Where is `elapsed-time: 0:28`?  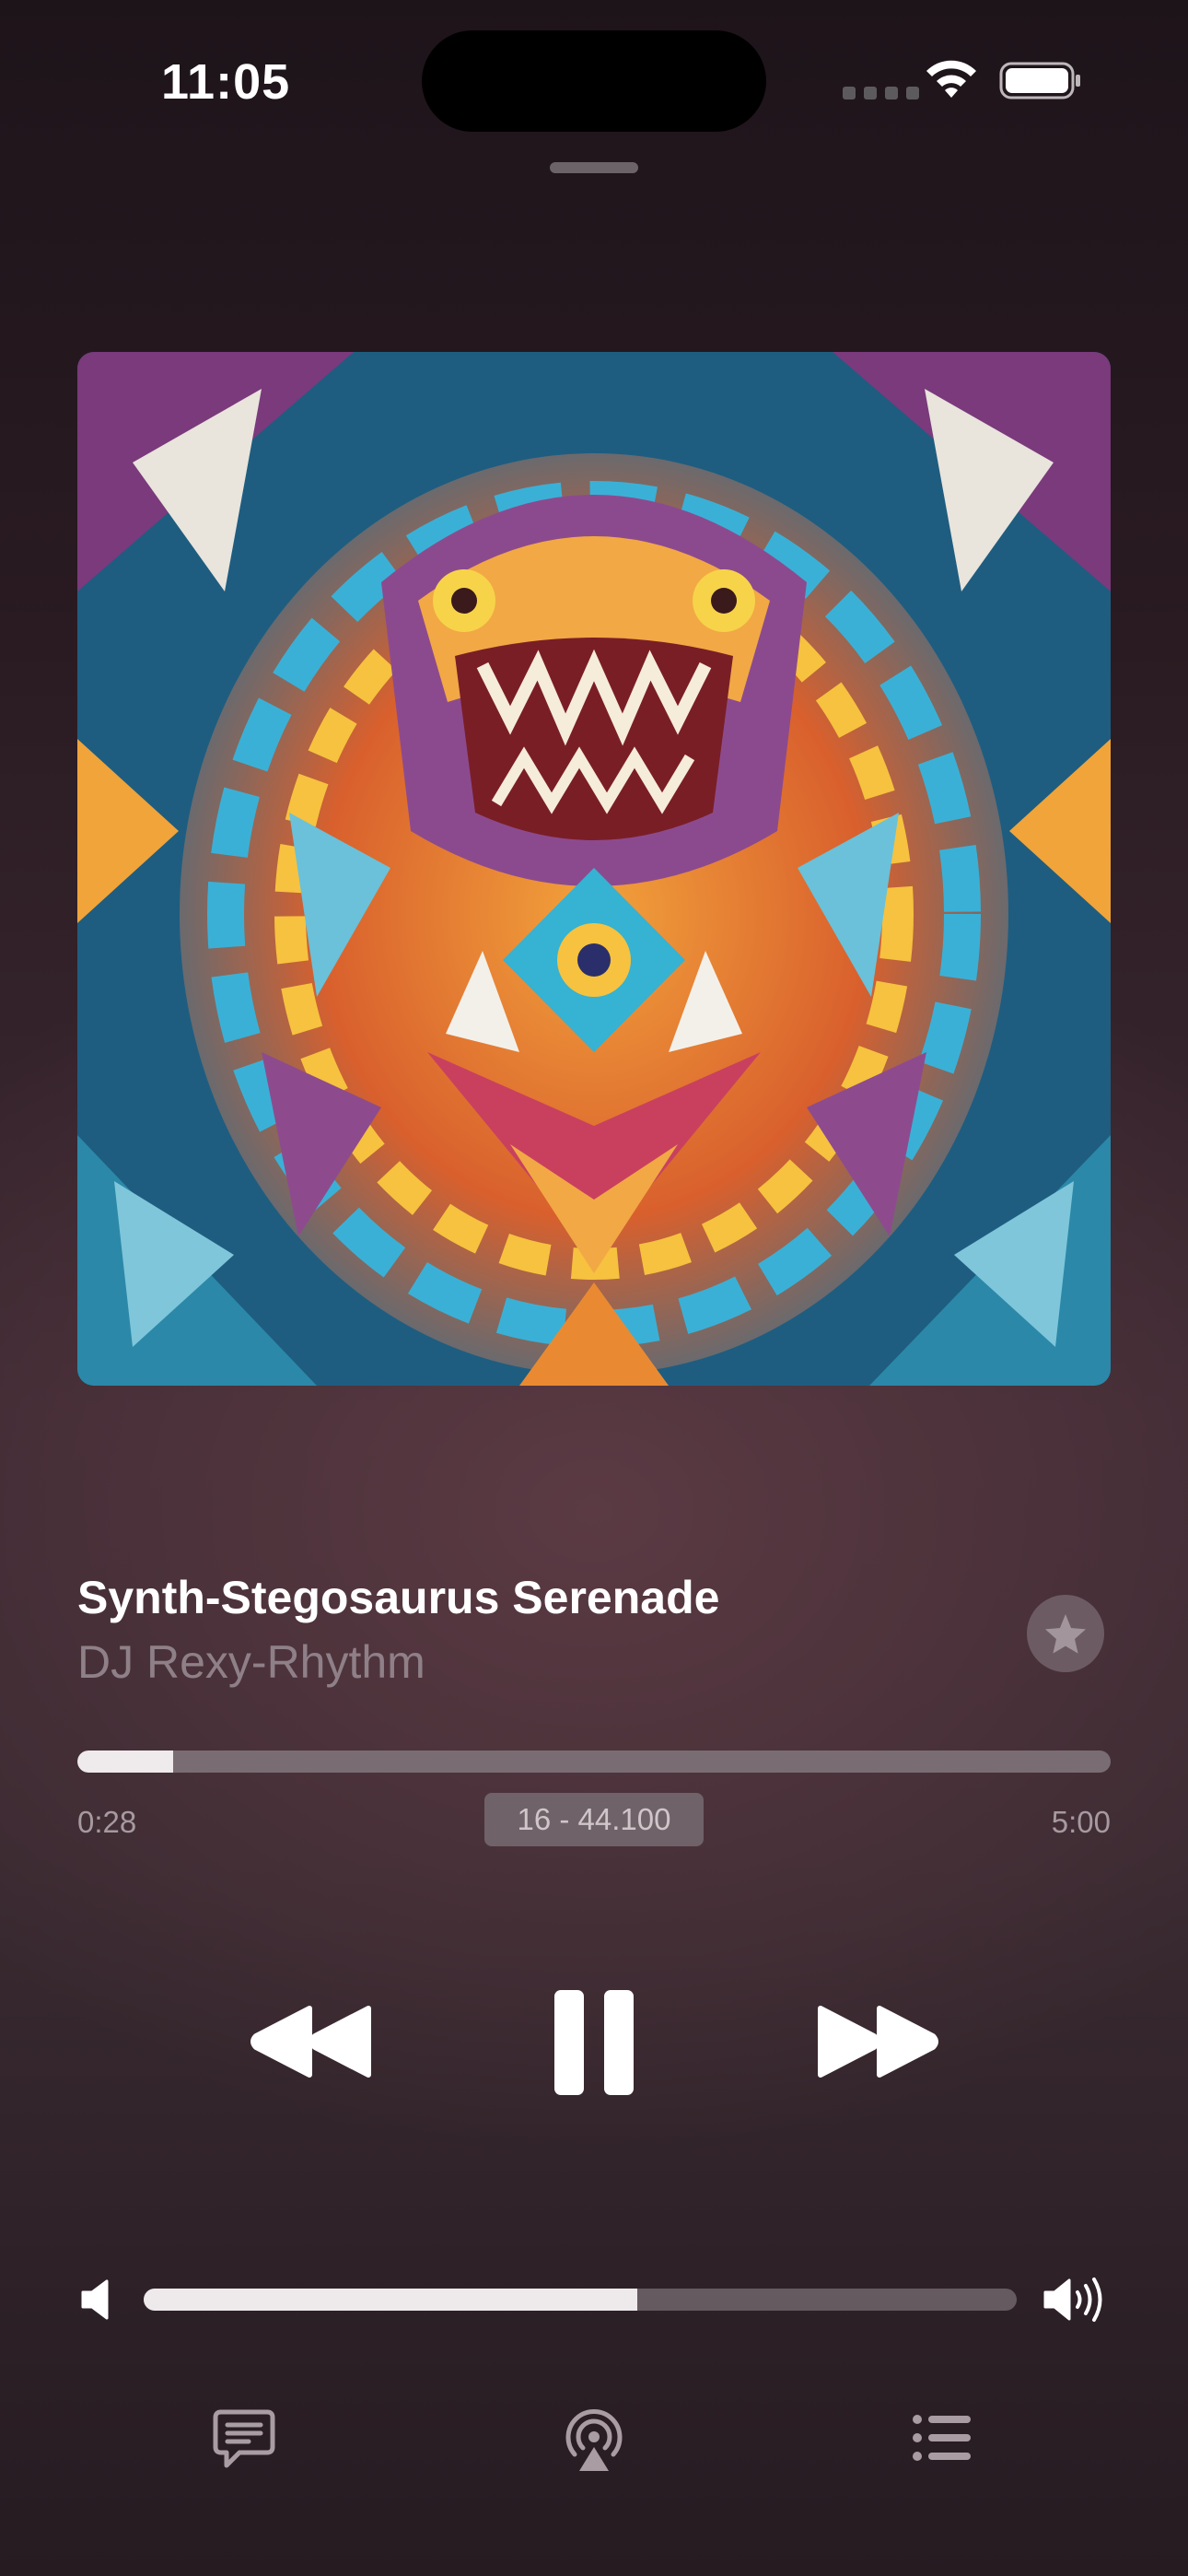
elapsed-time: 0:28 is located at coordinates (107, 1822).